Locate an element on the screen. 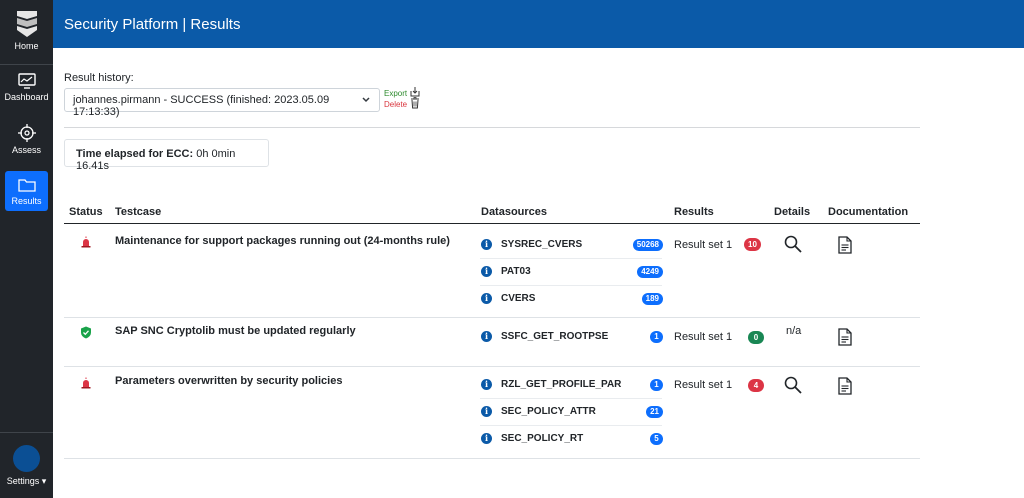 The width and height of the screenshot is (1024, 498). datasource-count-badge: 4249 is located at coordinates (650, 272).